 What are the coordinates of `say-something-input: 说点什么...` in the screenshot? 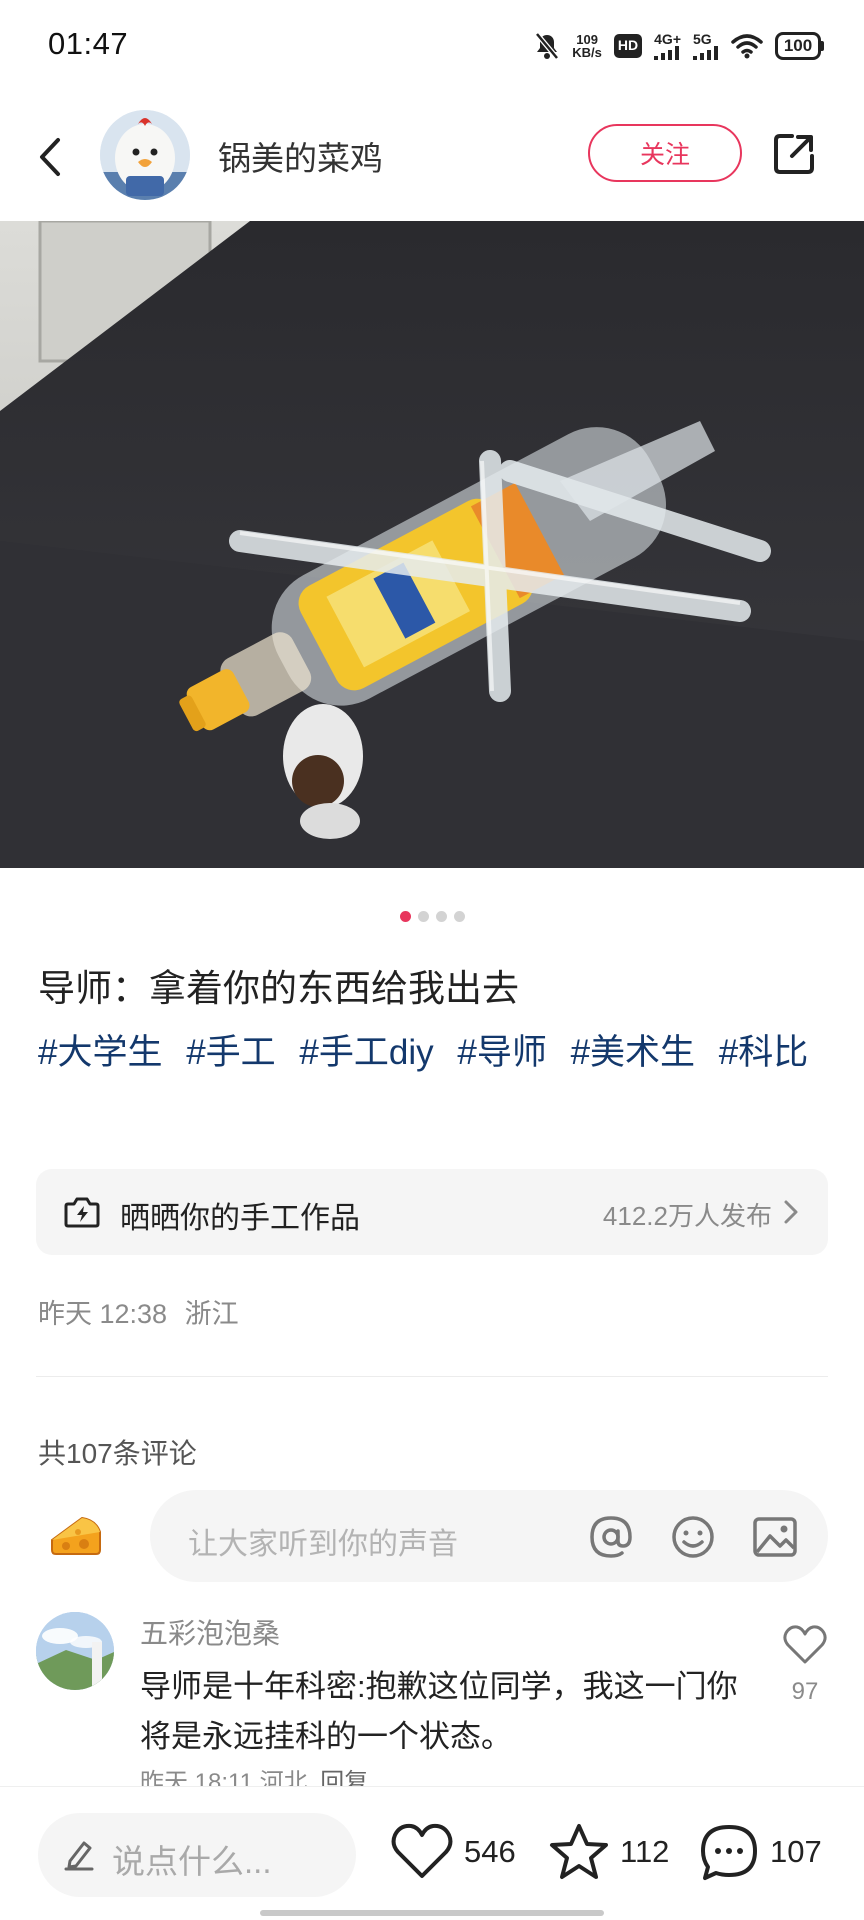 It's located at (197, 1855).